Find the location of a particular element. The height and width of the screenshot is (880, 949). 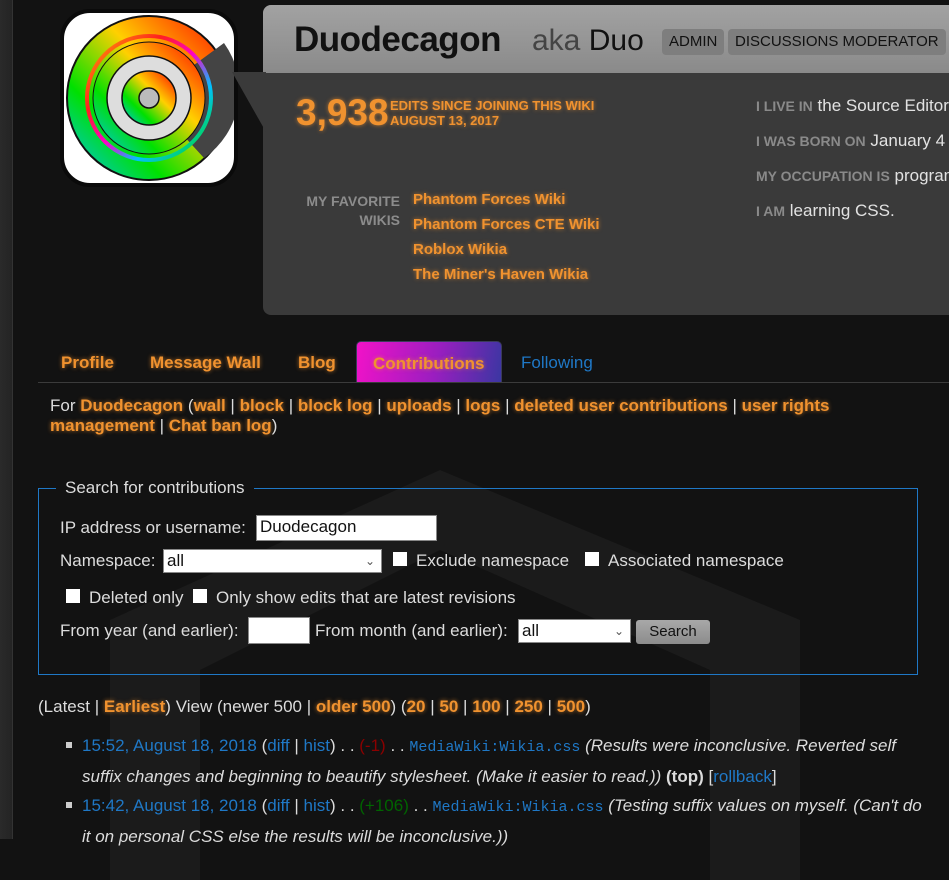

aka-label: aka is located at coordinates (556, 40).